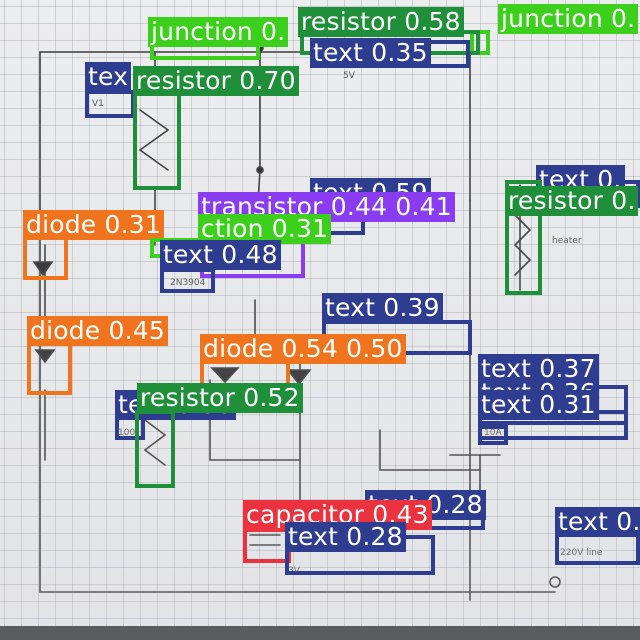 This screenshot has width=640, height=640. Describe the element at coordinates (381, 22) in the screenshot. I see `resistor-label: resistor 0.58` at that location.